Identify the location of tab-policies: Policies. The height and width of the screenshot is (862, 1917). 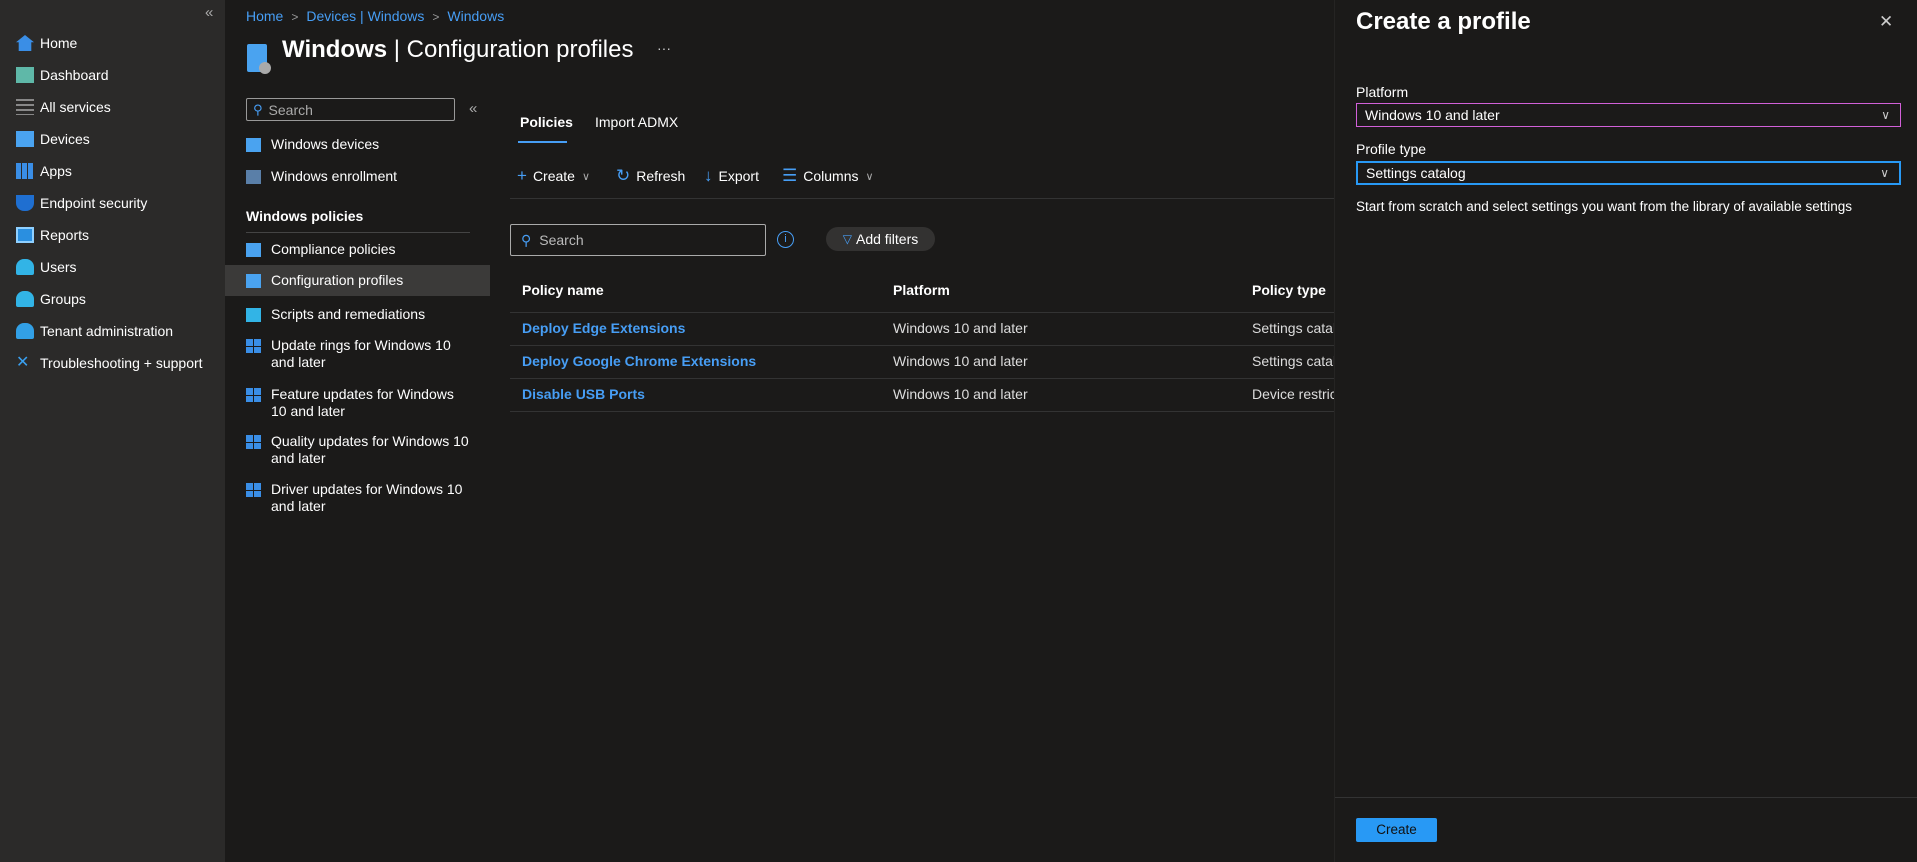
(546, 122).